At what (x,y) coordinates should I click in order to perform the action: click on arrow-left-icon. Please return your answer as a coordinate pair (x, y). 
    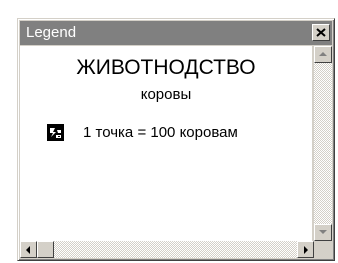
    Looking at the image, I should click on (28, 250).